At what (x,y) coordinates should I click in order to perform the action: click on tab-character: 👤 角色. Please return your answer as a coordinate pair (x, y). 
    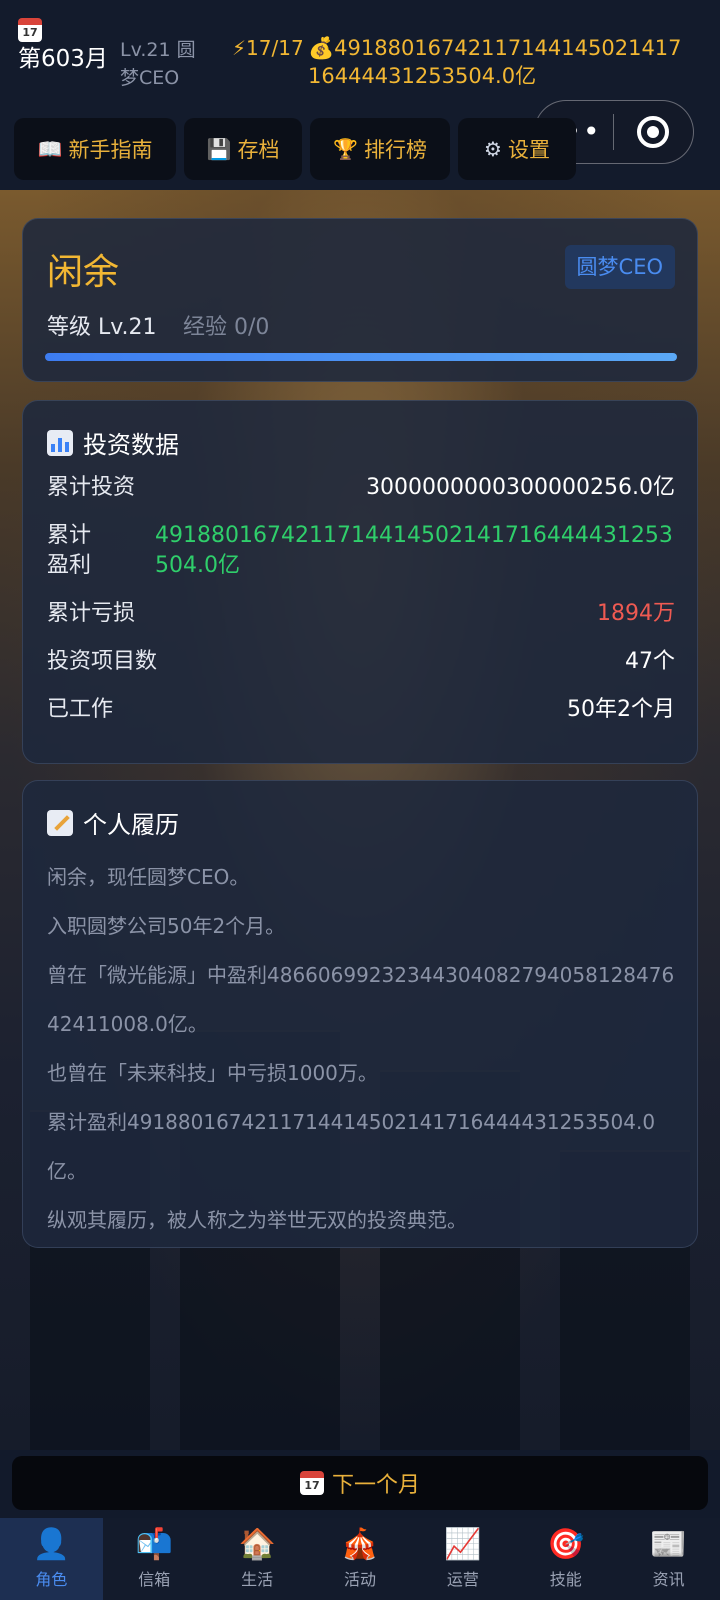
    Looking at the image, I should click on (51, 1559).